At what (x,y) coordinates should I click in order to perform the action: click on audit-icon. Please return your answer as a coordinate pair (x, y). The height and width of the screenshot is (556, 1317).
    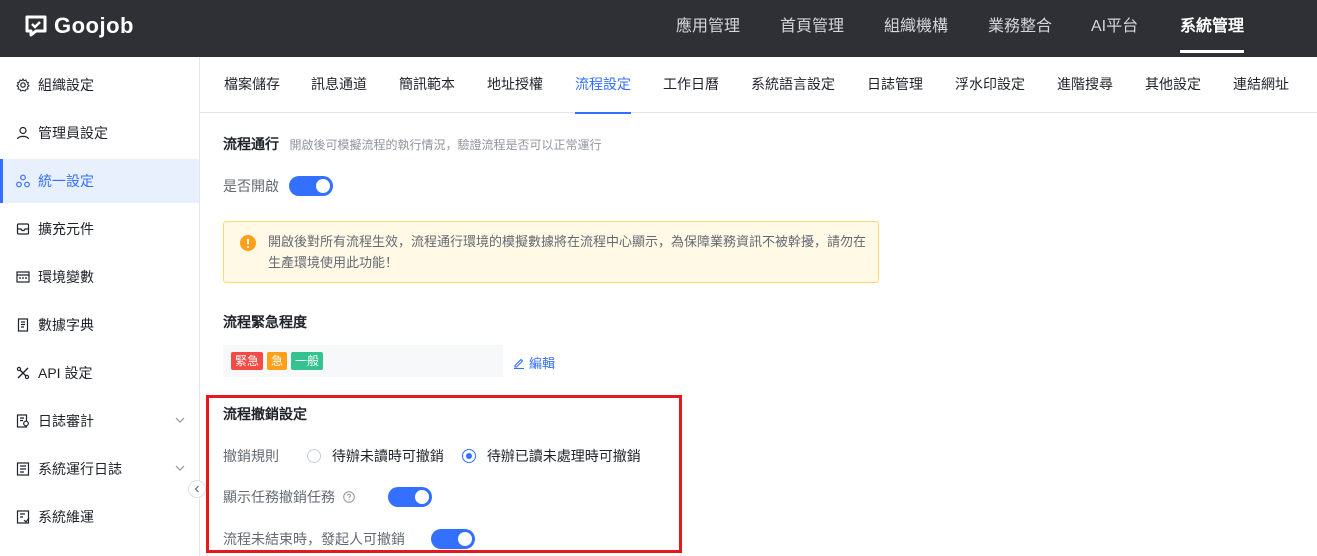
    Looking at the image, I should click on (23, 421).